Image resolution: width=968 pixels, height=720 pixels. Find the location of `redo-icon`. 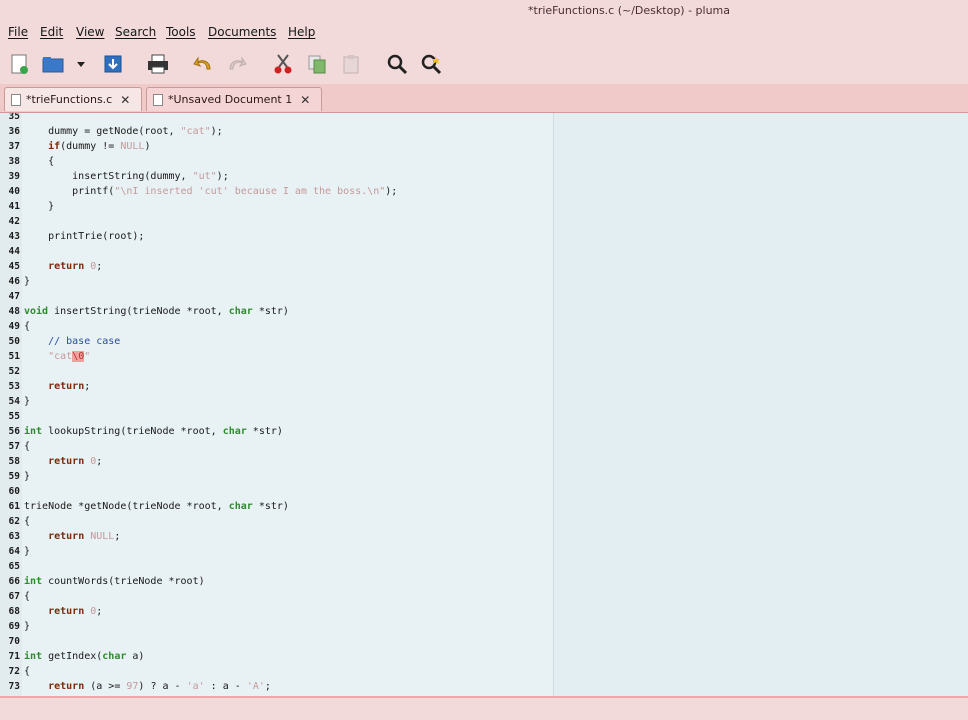

redo-icon is located at coordinates (238, 63).